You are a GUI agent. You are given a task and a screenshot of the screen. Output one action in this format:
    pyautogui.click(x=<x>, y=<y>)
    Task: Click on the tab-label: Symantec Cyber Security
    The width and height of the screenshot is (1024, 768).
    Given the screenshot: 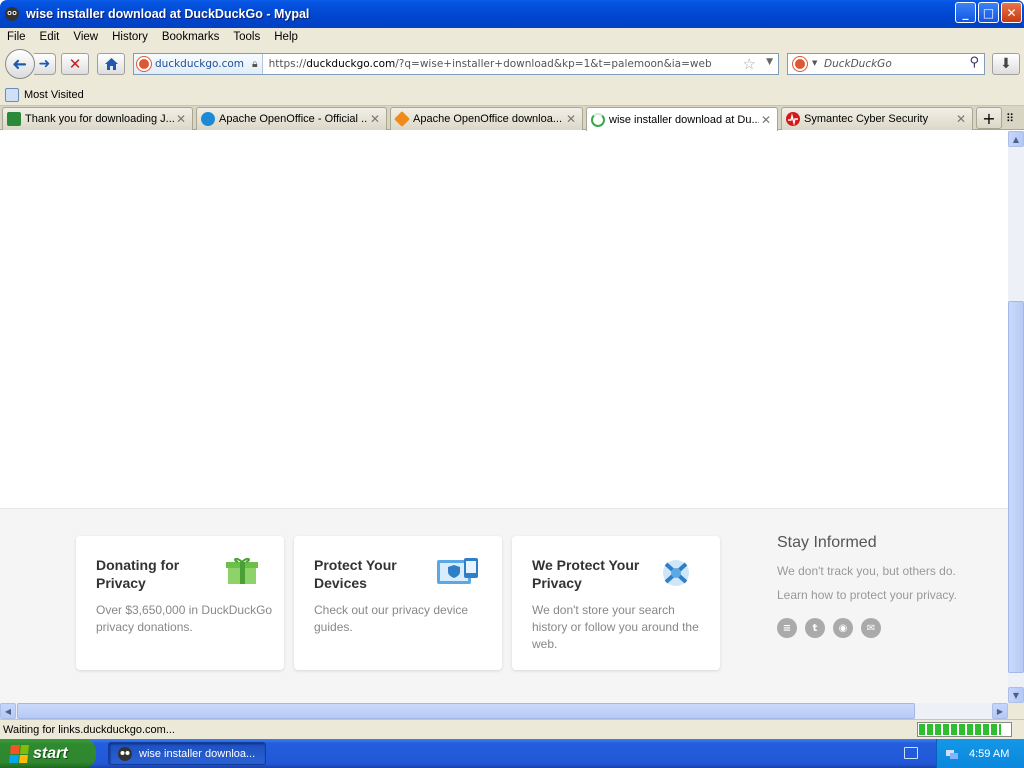 What is the action you would take?
    pyautogui.click(x=866, y=119)
    